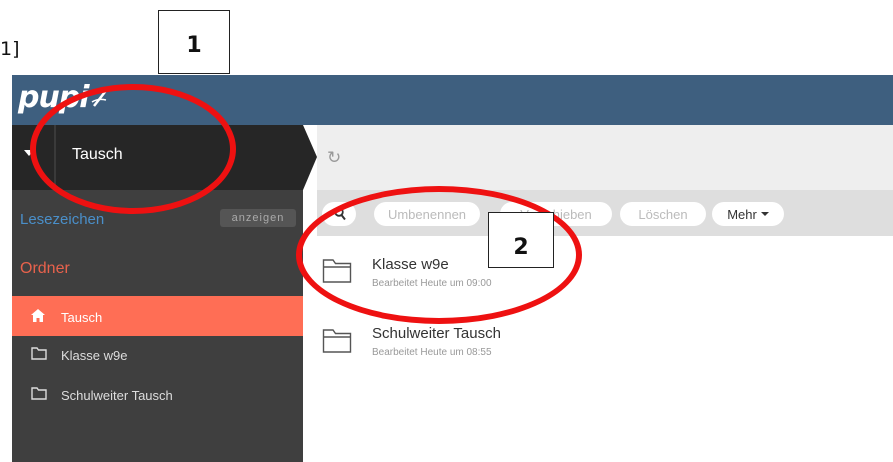 This screenshot has width=893, height=462. Describe the element at coordinates (521, 247) in the screenshot. I see `annotation-number-2: 2` at that location.